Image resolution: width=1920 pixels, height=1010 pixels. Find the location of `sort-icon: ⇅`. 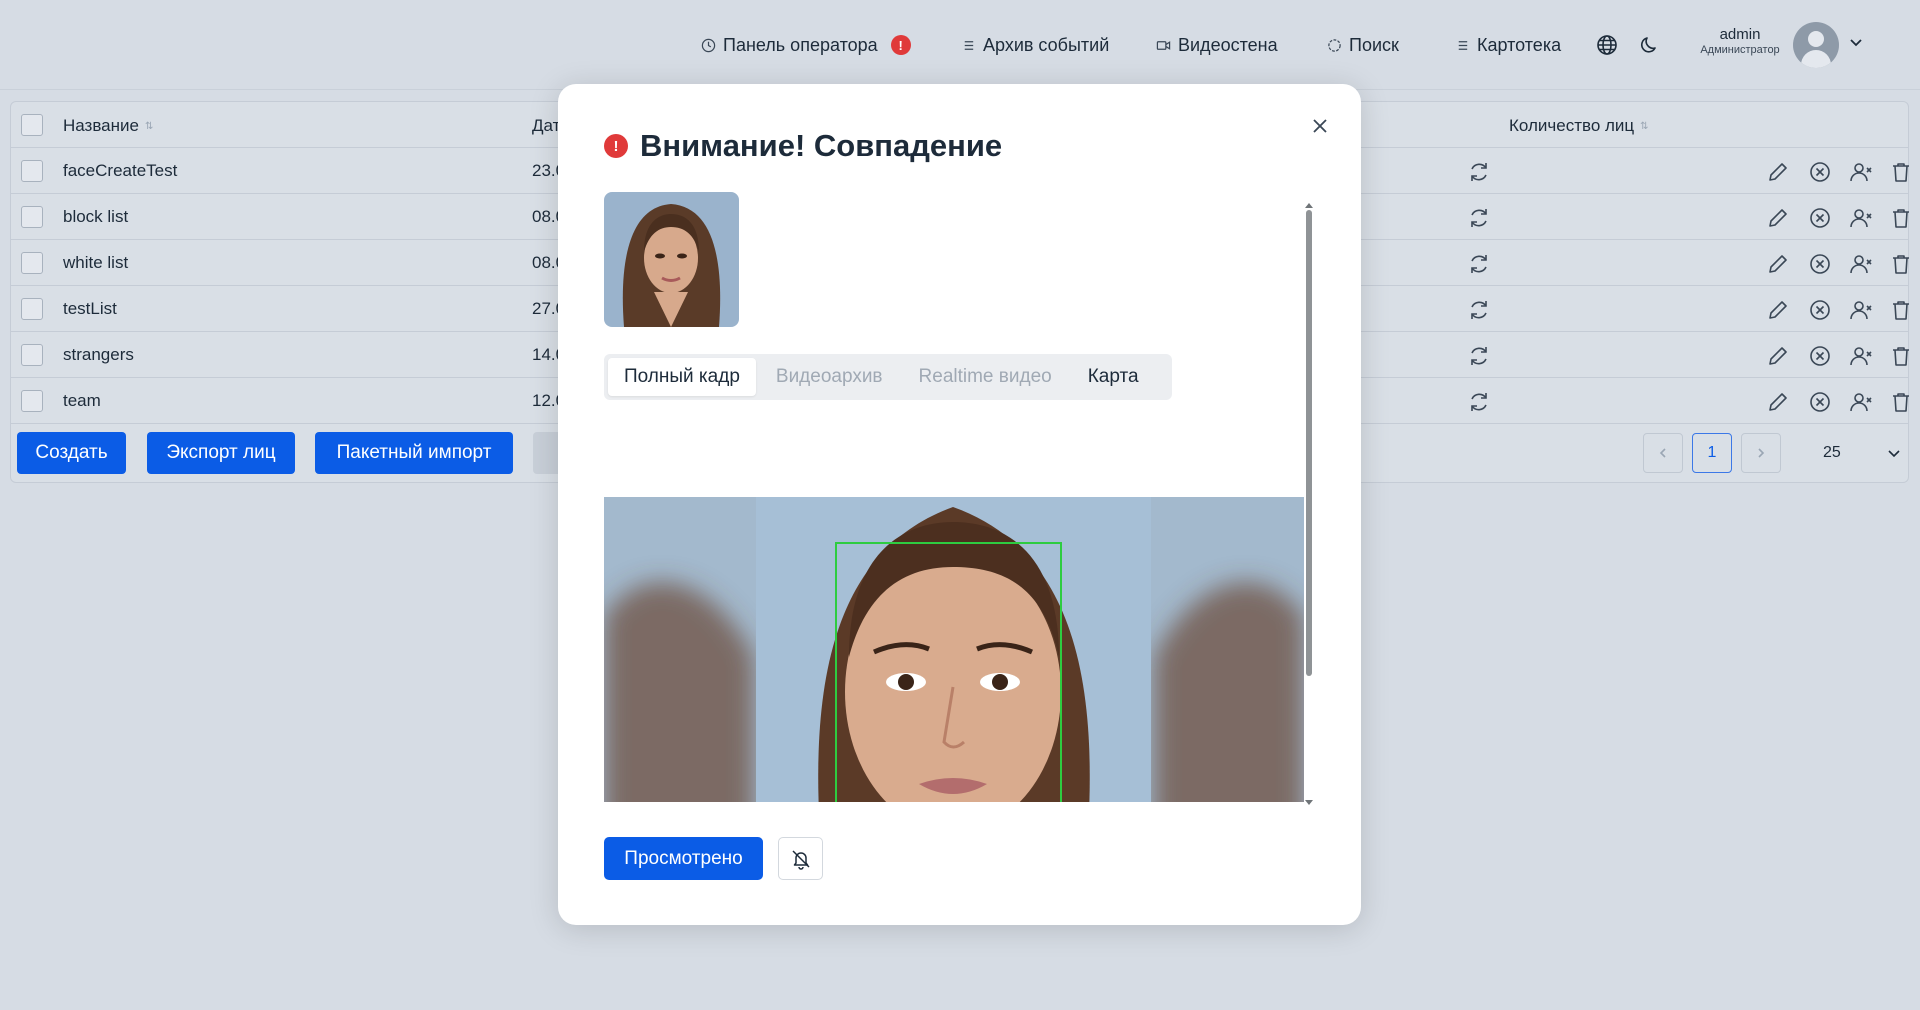

sort-icon: ⇅ is located at coordinates (149, 126).